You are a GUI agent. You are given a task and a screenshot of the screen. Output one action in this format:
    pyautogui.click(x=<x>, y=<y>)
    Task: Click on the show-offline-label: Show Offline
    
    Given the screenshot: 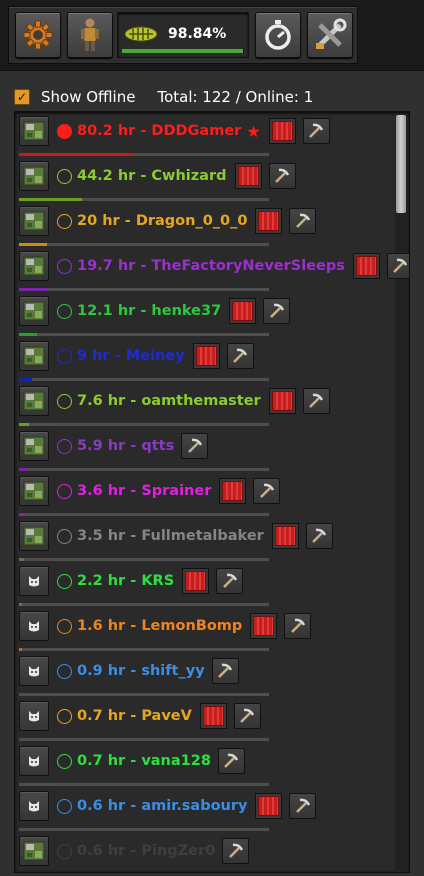 What is the action you would take?
    pyautogui.click(x=88, y=97)
    